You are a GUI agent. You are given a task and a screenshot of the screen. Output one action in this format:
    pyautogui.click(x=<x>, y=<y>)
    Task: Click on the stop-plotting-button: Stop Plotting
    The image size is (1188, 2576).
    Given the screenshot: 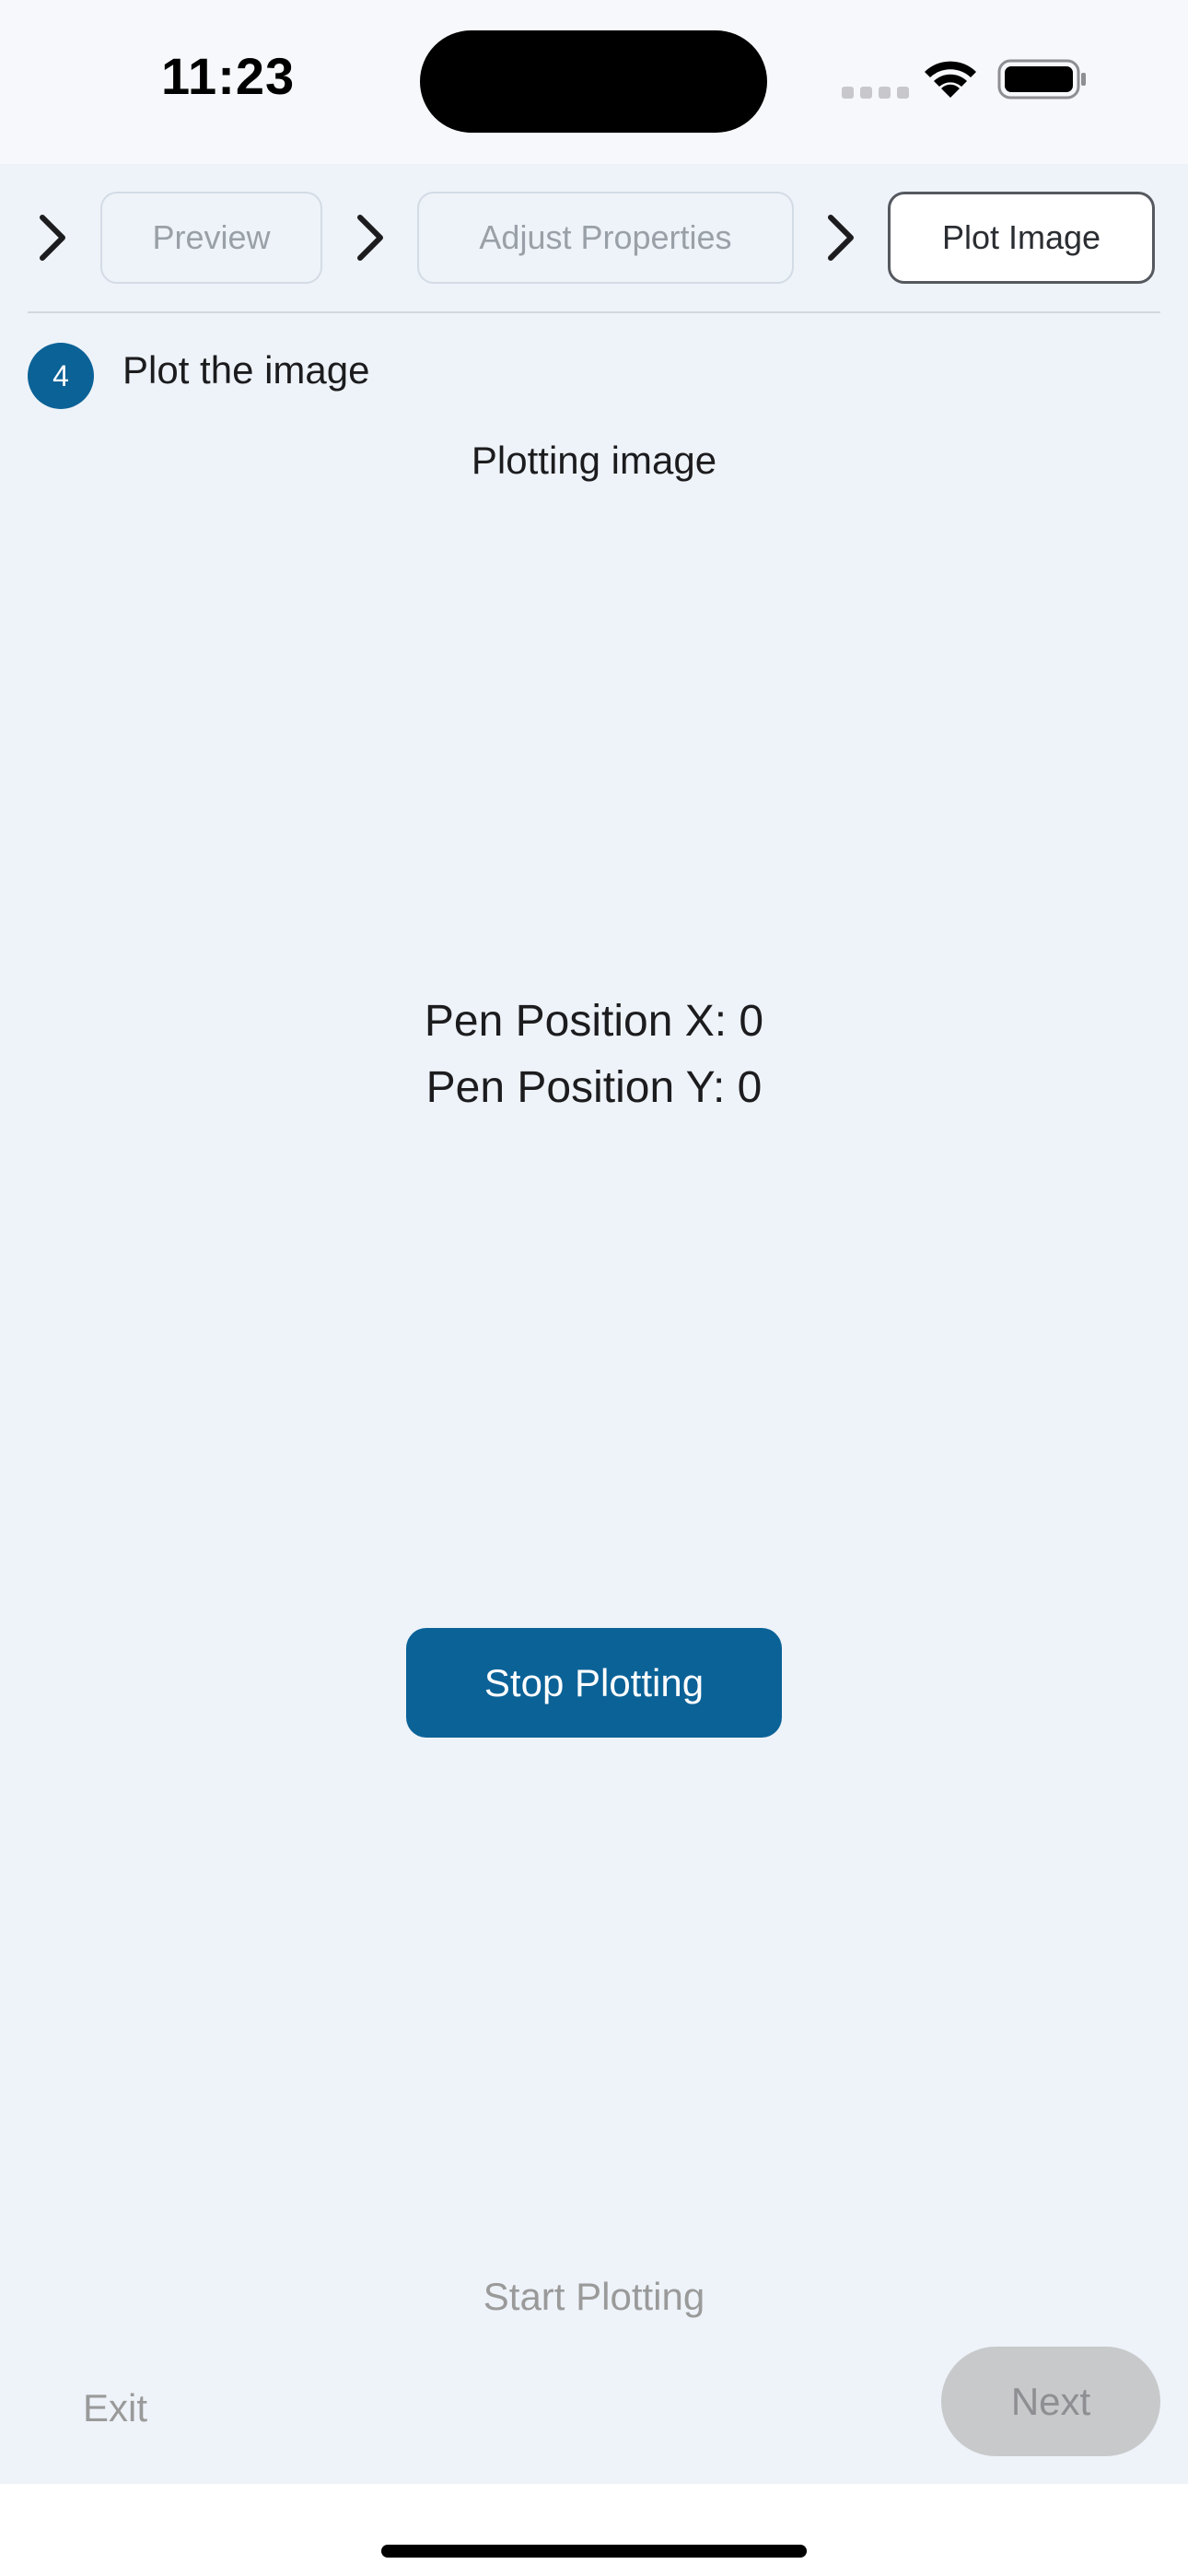 What is the action you would take?
    pyautogui.click(x=594, y=1683)
    